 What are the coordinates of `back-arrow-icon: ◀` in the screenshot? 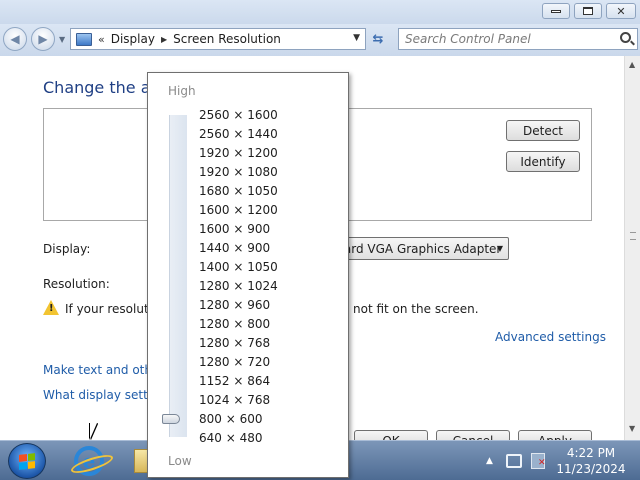 It's located at (15, 39).